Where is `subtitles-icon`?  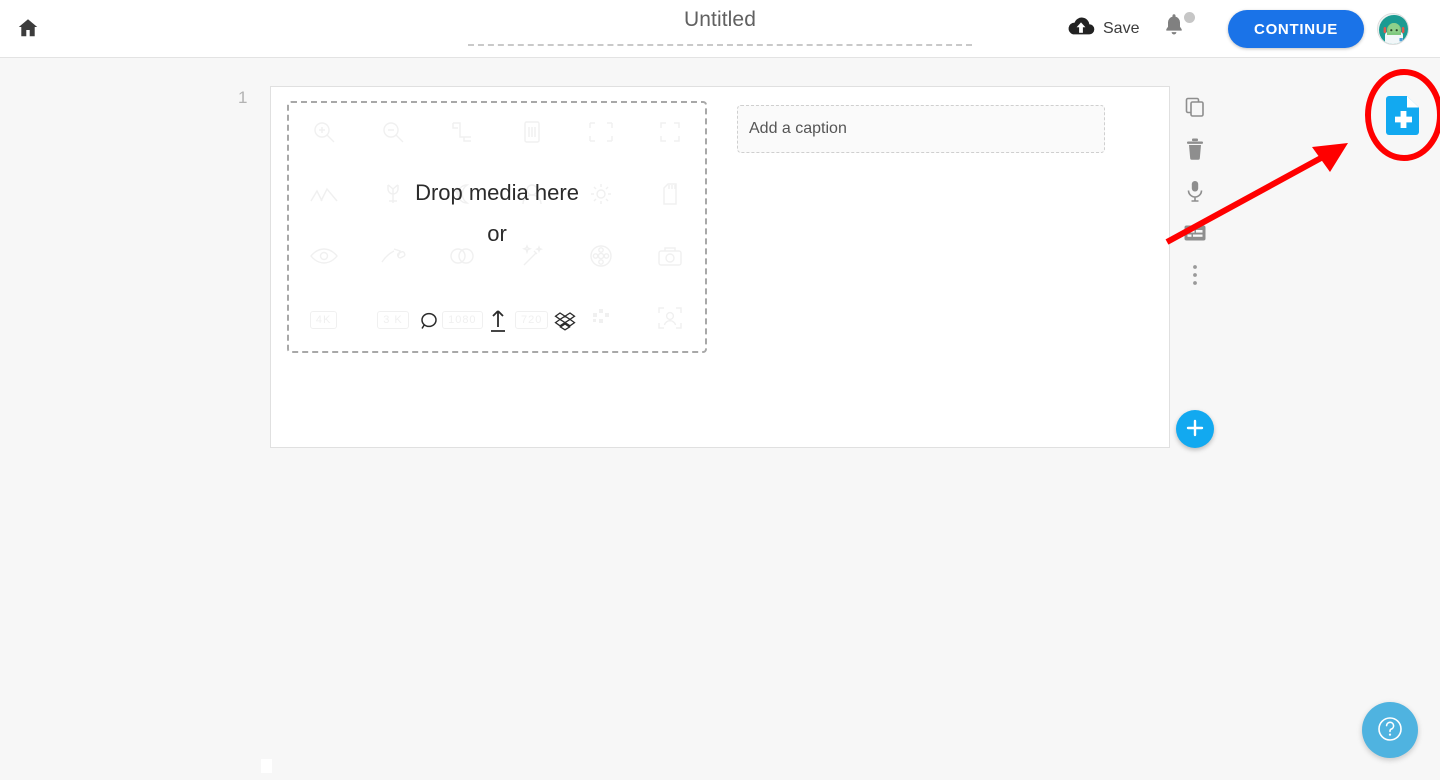
subtitles-icon is located at coordinates (1195, 235).